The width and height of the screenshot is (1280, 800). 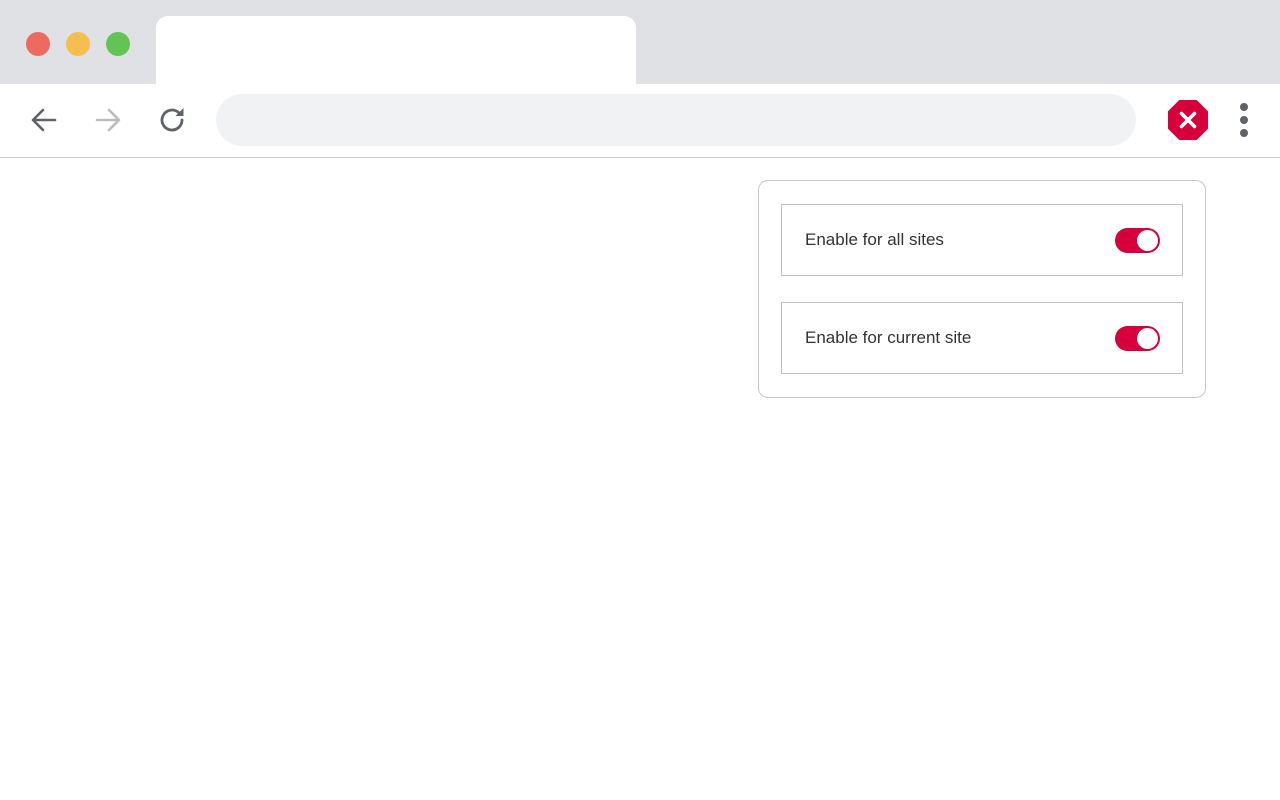 I want to click on arrow-right-icon, so click(x=108, y=120).